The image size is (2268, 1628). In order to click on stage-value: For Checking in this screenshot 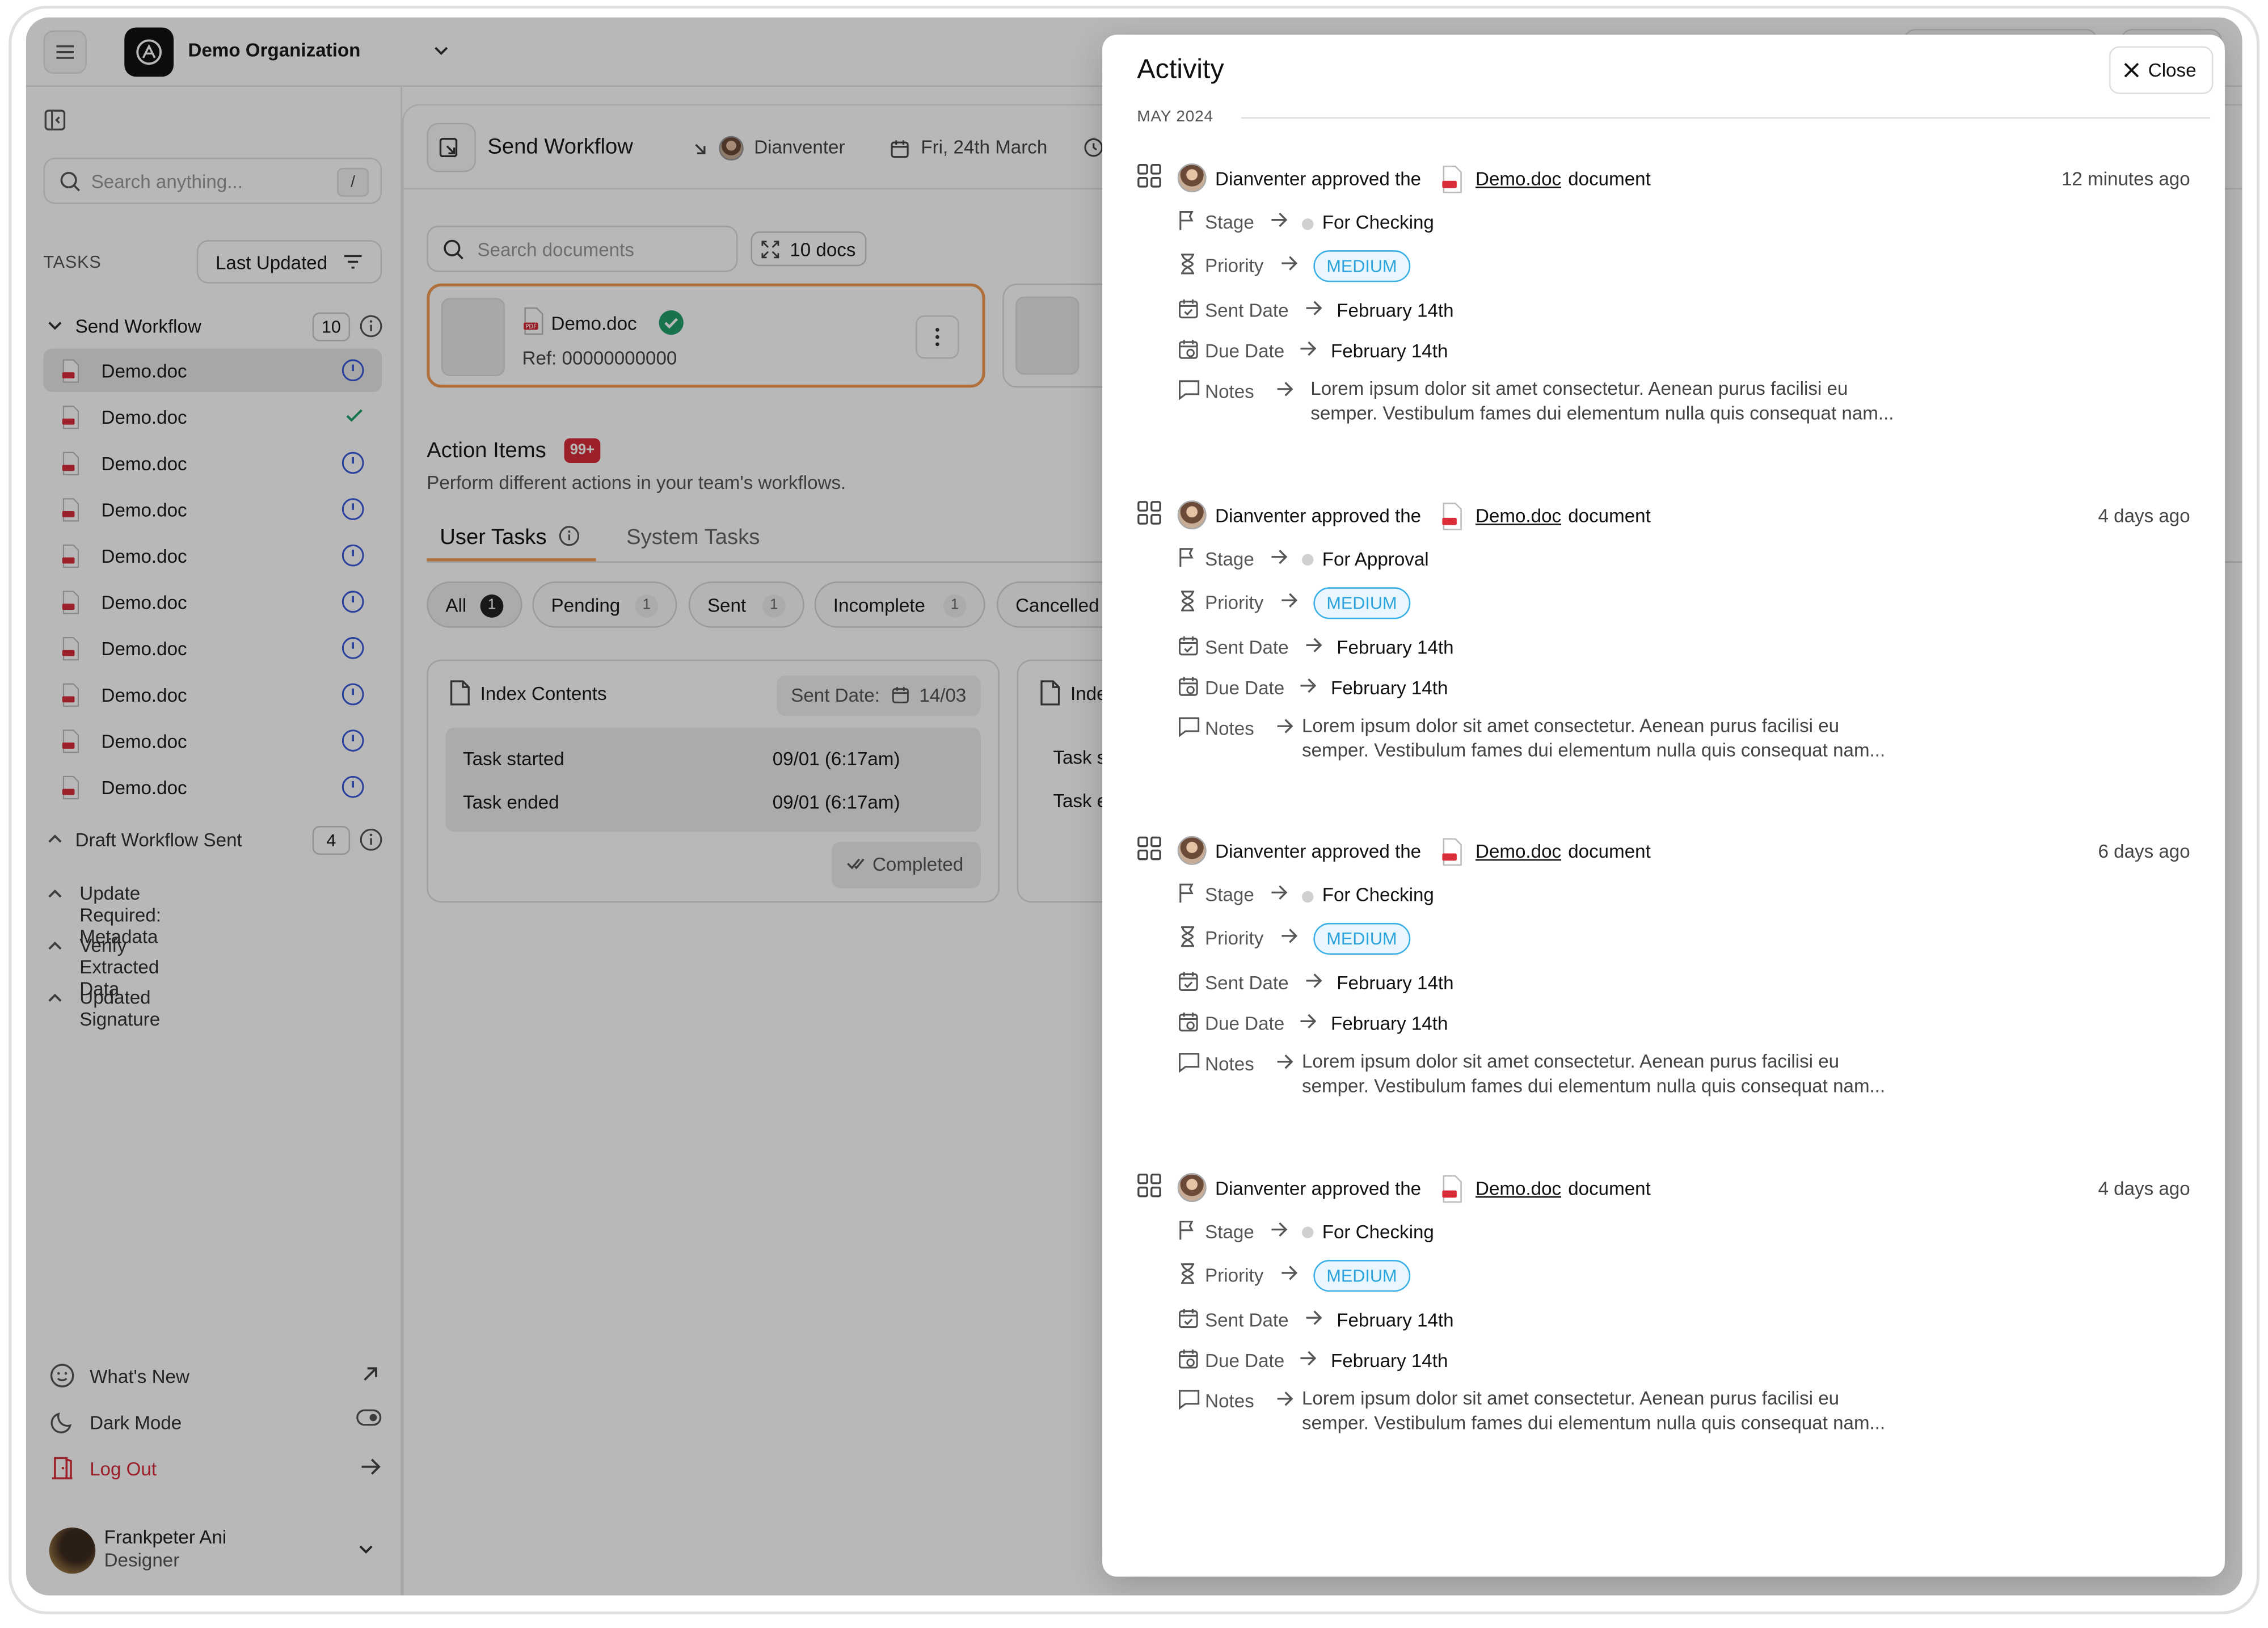, I will do `click(1368, 894)`.